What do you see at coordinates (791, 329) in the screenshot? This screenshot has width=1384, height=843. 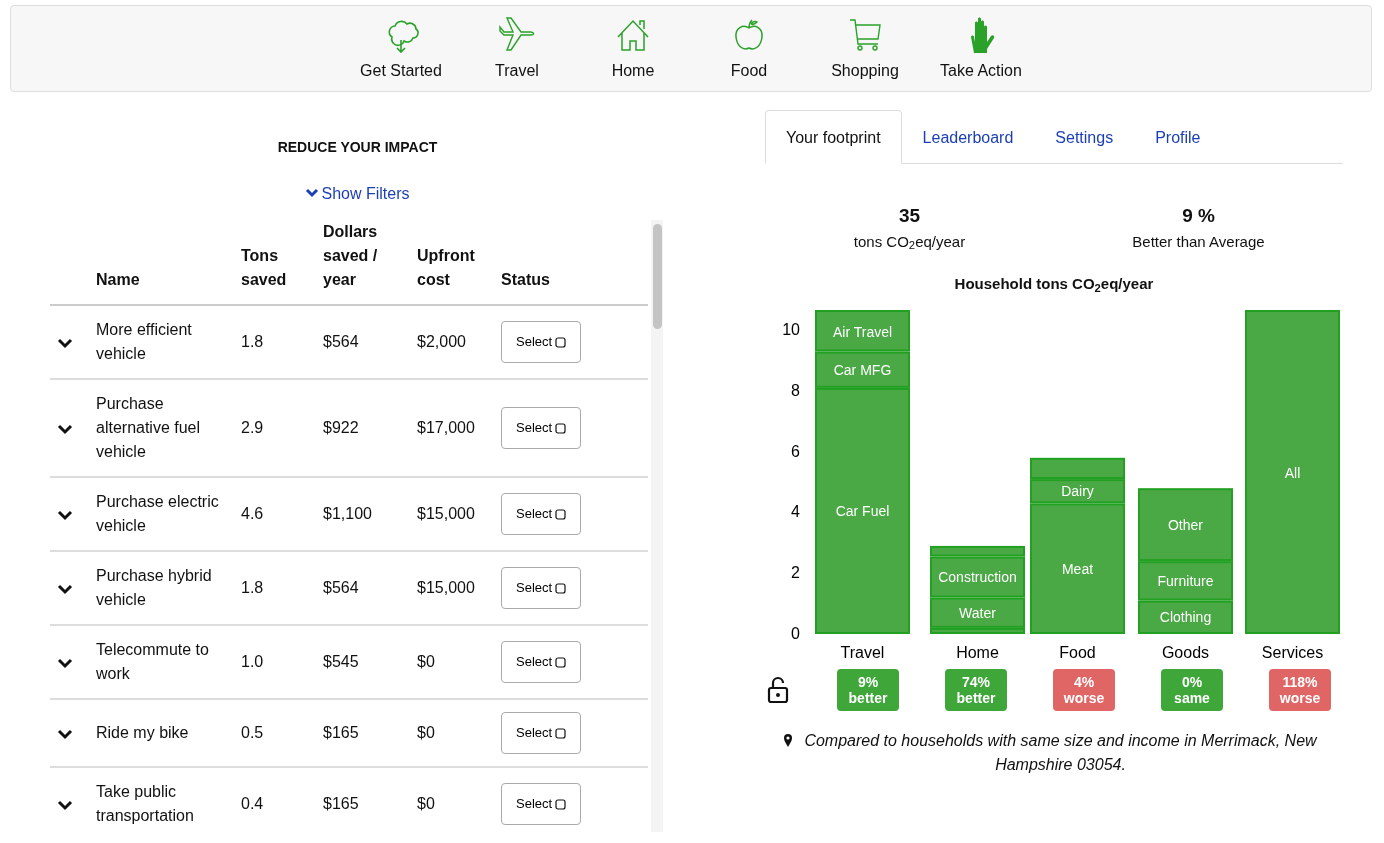 I see `axis-tick-label: 10` at bounding box center [791, 329].